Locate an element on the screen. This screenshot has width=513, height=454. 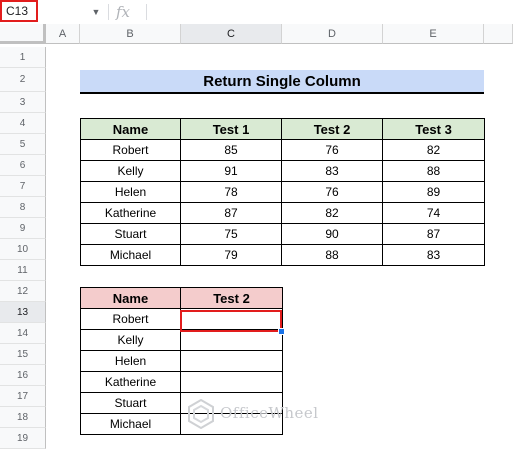
row-header-2: 2 is located at coordinates (23, 80).